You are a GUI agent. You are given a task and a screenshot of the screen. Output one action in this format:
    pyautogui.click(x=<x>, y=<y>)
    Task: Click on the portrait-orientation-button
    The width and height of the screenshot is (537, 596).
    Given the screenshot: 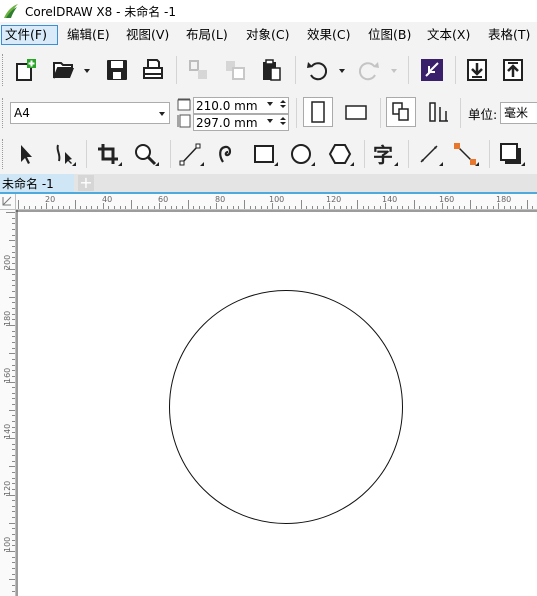 What is the action you would take?
    pyautogui.click(x=318, y=112)
    